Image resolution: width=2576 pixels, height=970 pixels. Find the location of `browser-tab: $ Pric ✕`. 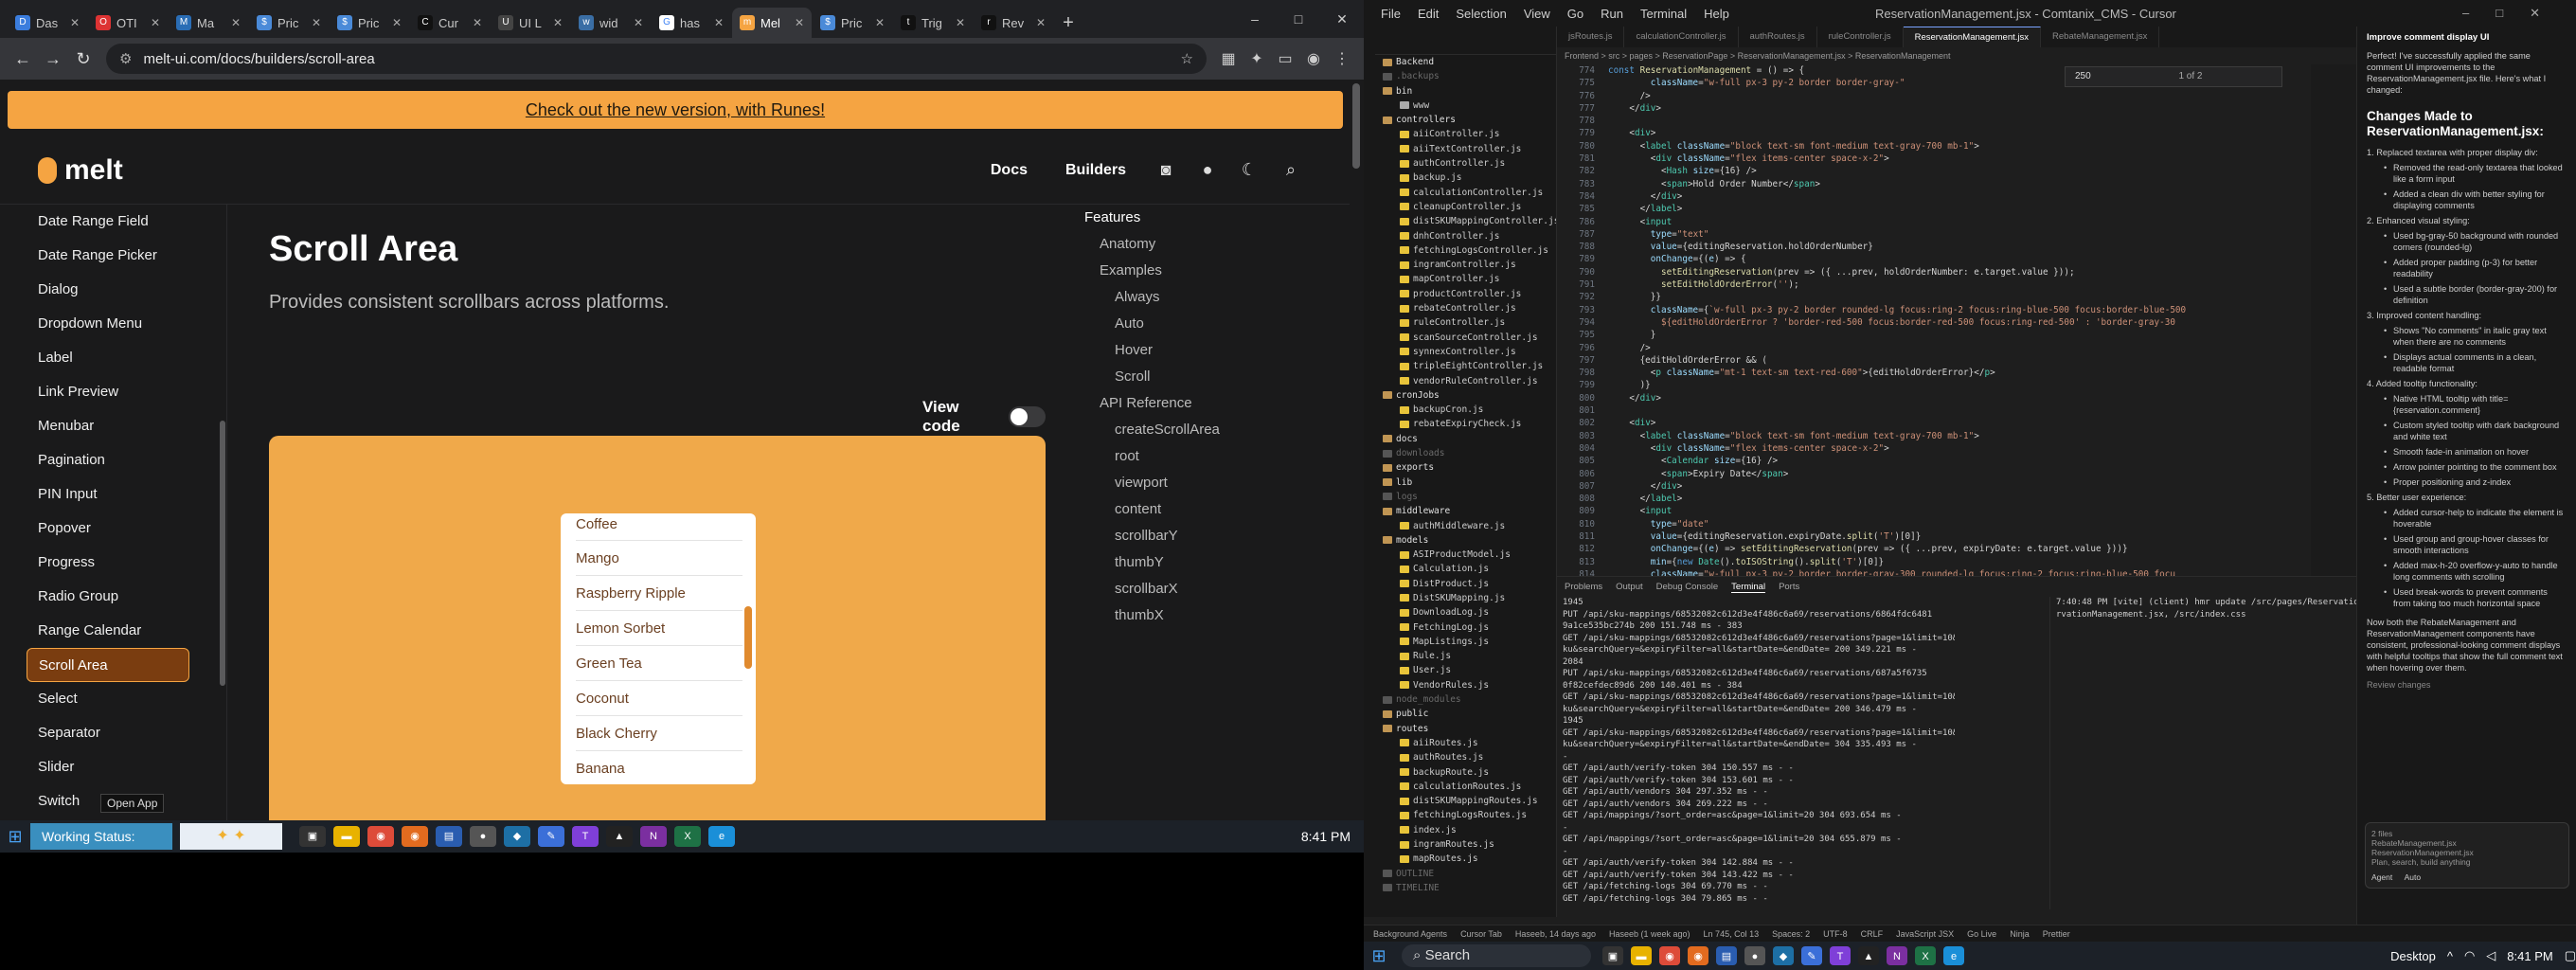

browser-tab: $ Pric ✕ is located at coordinates (369, 23).